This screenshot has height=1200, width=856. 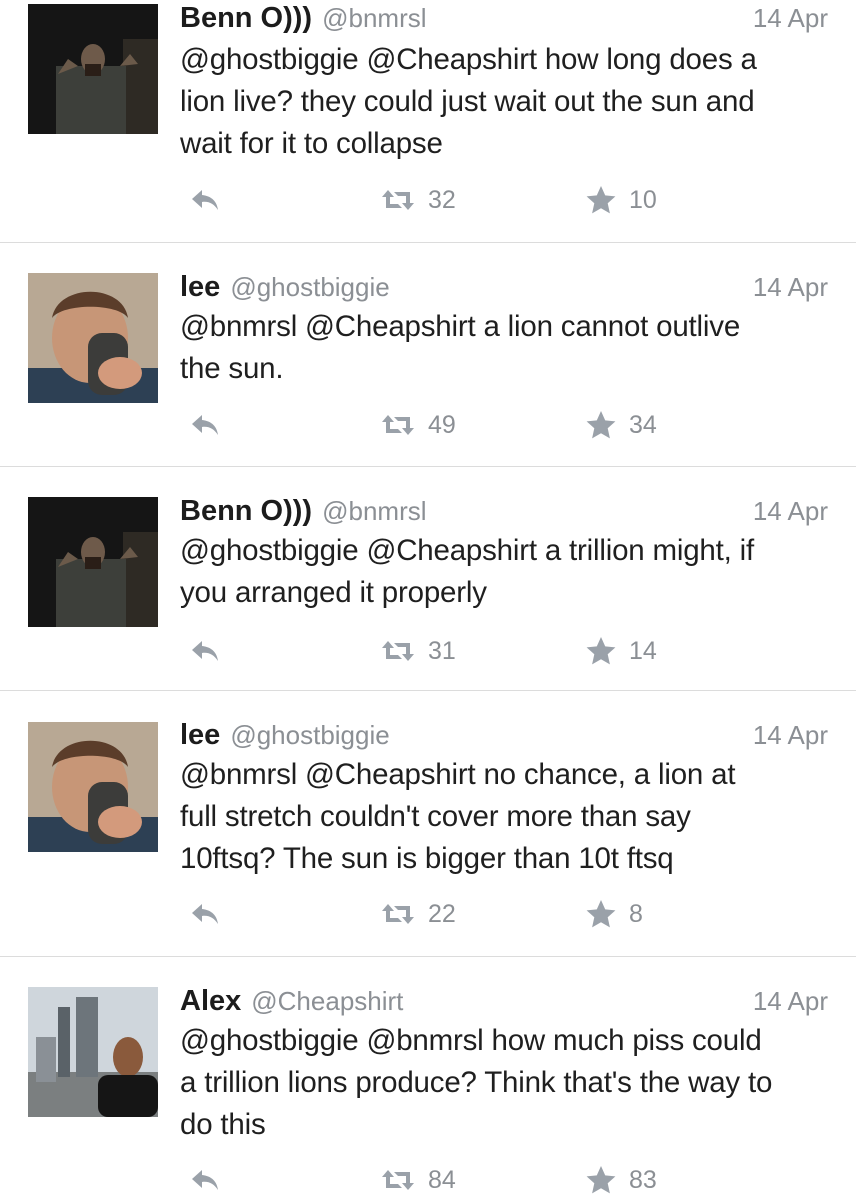 What do you see at coordinates (442, 199) in the screenshot?
I see `retweet-count: 32` at bounding box center [442, 199].